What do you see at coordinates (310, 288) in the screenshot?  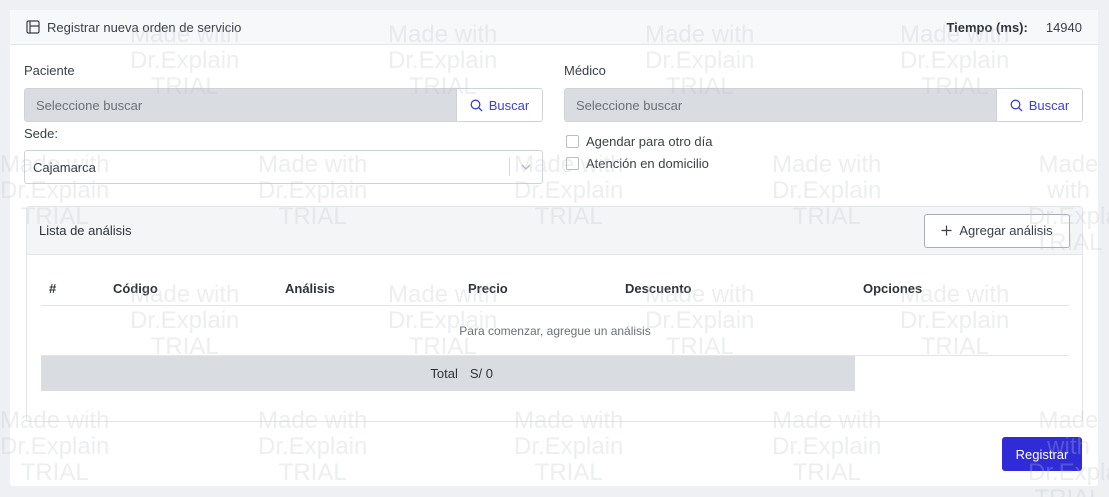 I see `col-analysis: Análisis` at bounding box center [310, 288].